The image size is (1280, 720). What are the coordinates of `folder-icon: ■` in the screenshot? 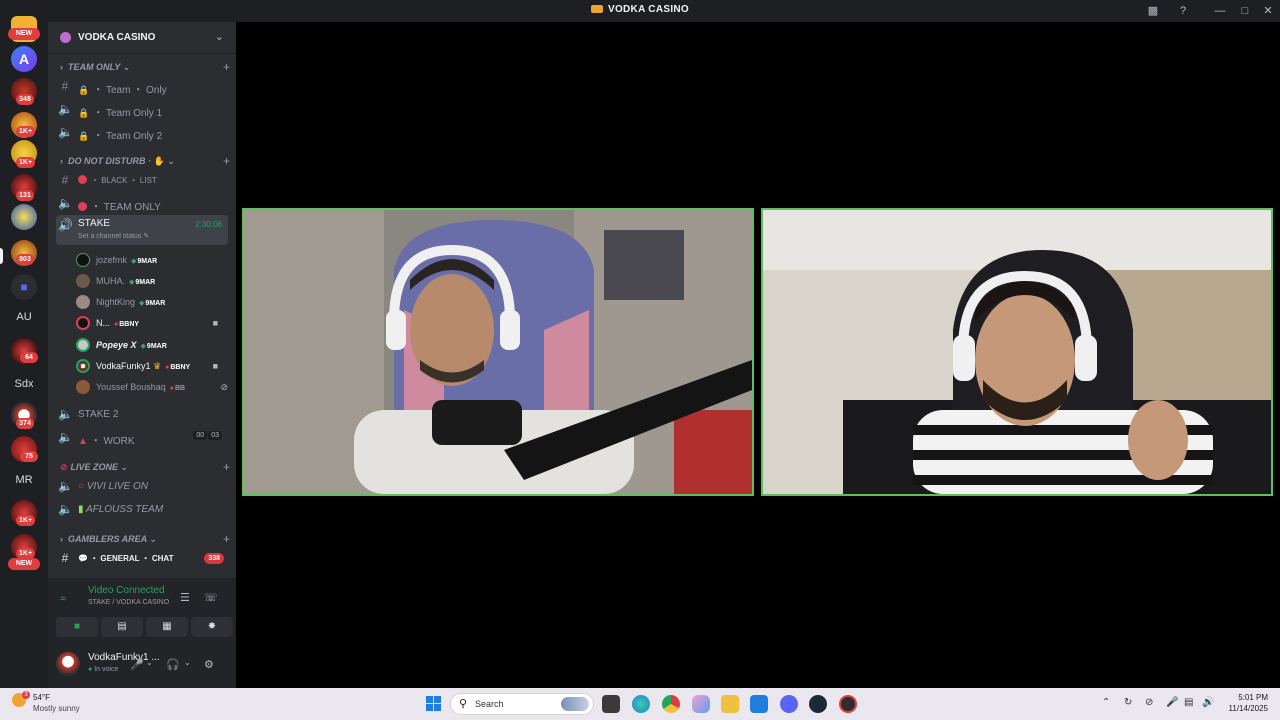 It's located at (24, 287).